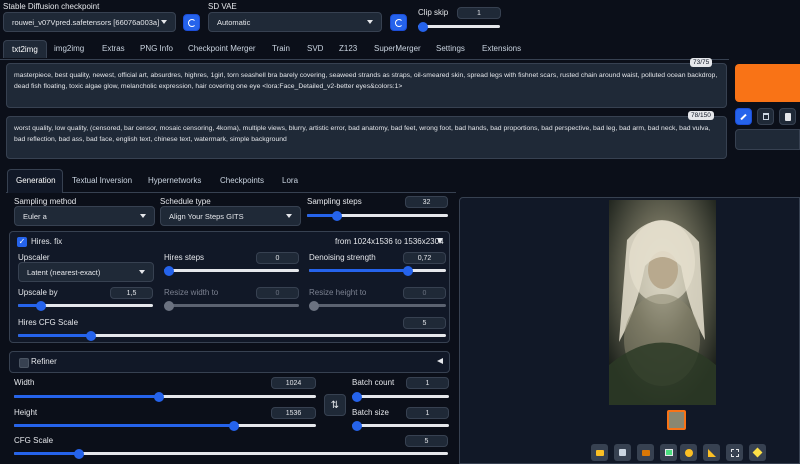  I want to click on cfg-scale-input: 5, so click(426, 441).